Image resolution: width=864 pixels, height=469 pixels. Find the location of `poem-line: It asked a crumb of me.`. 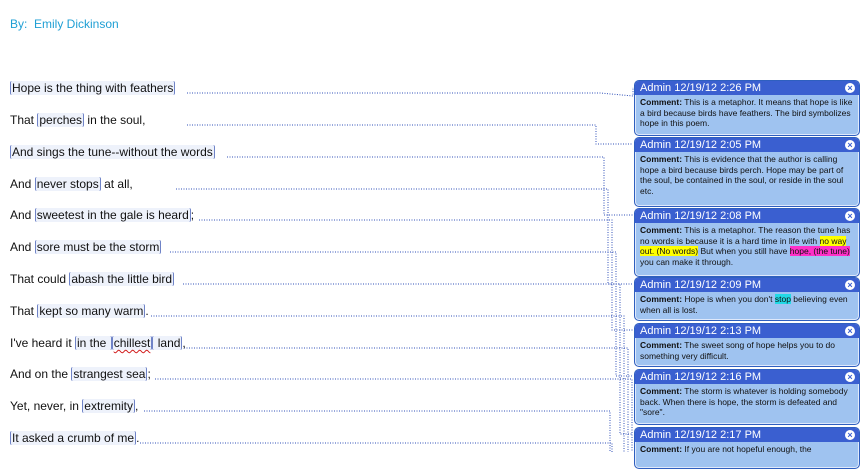

poem-line: It asked a crumb of me. is located at coordinates (74, 438).